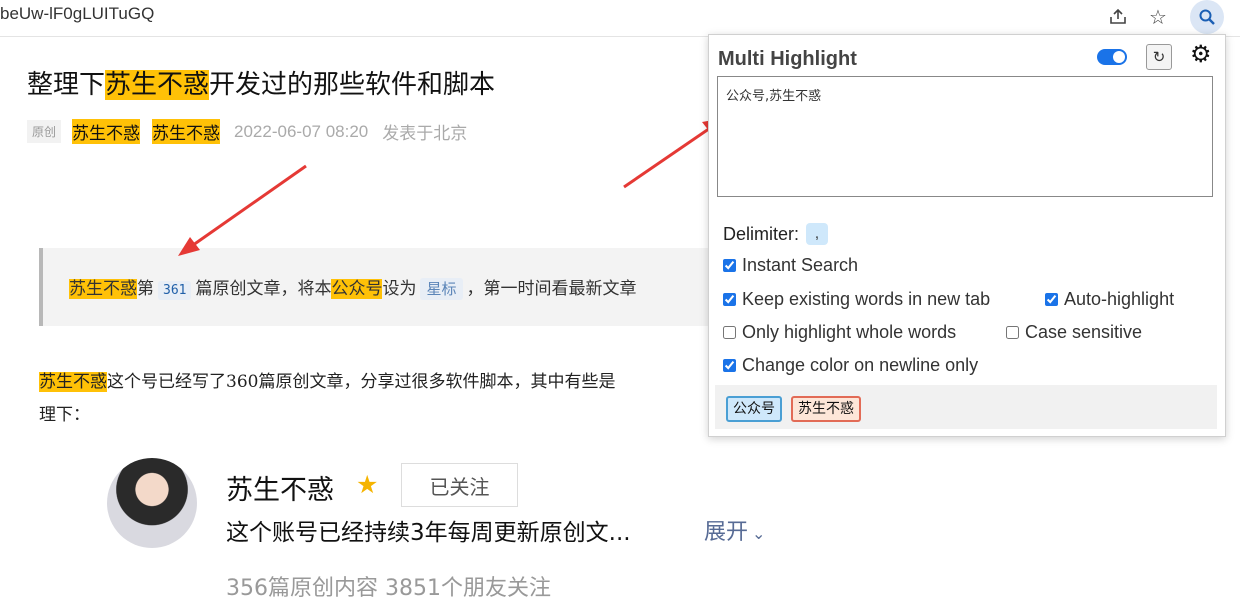 This screenshot has height=609, width=1240. I want to click on delimiter-value: ,, so click(817, 234).